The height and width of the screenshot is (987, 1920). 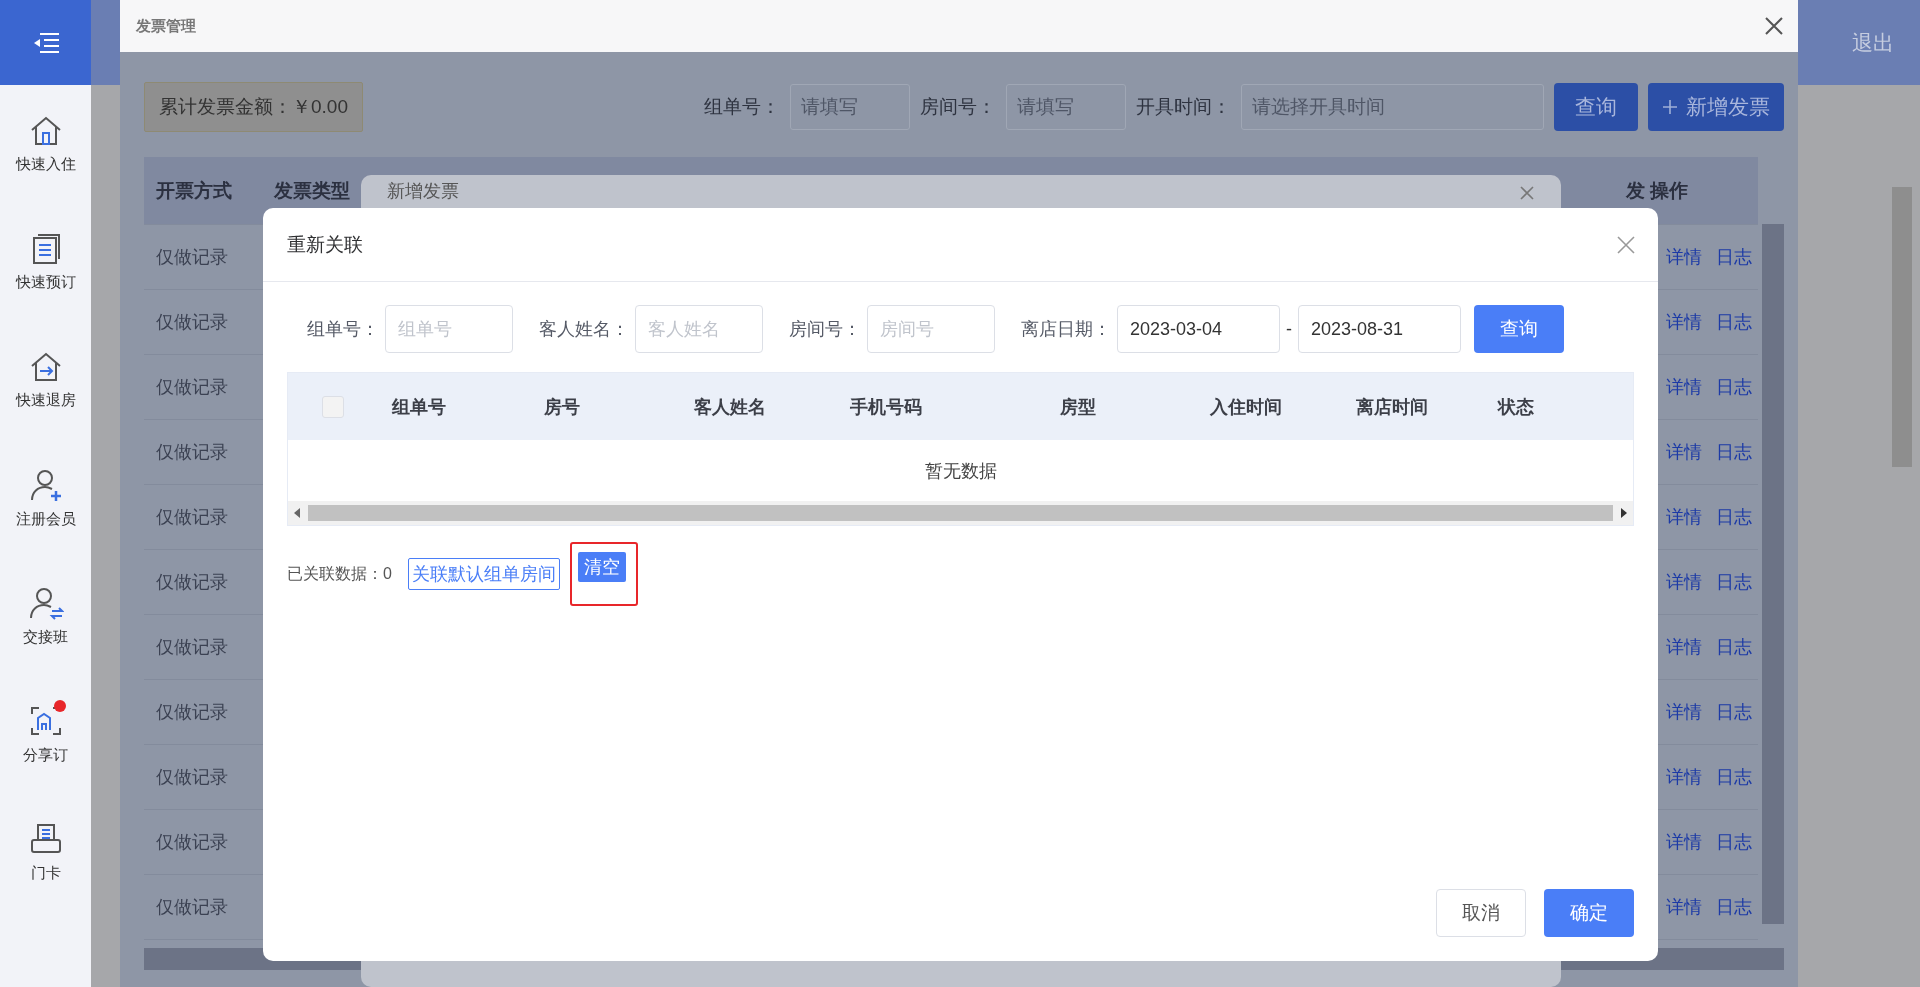 I want to click on column-header: 离店时间, so click(x=1392, y=407).